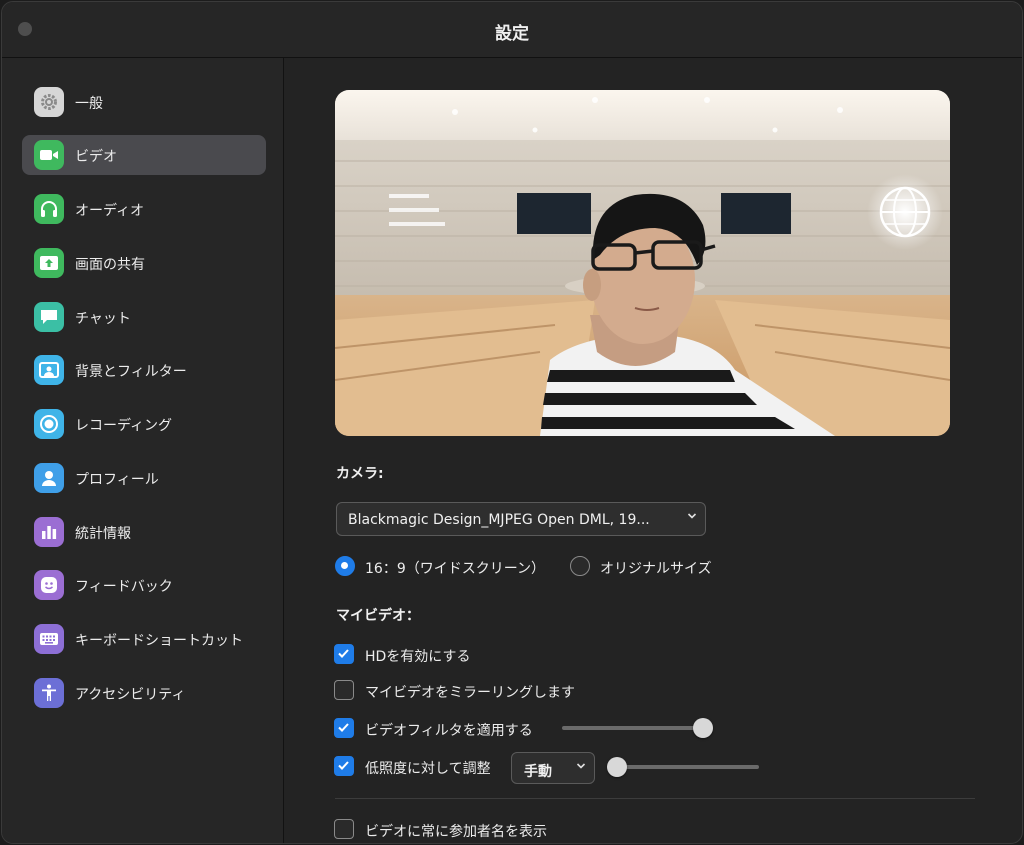 The height and width of the screenshot is (845, 1024). I want to click on headphones-icon, so click(49, 209).